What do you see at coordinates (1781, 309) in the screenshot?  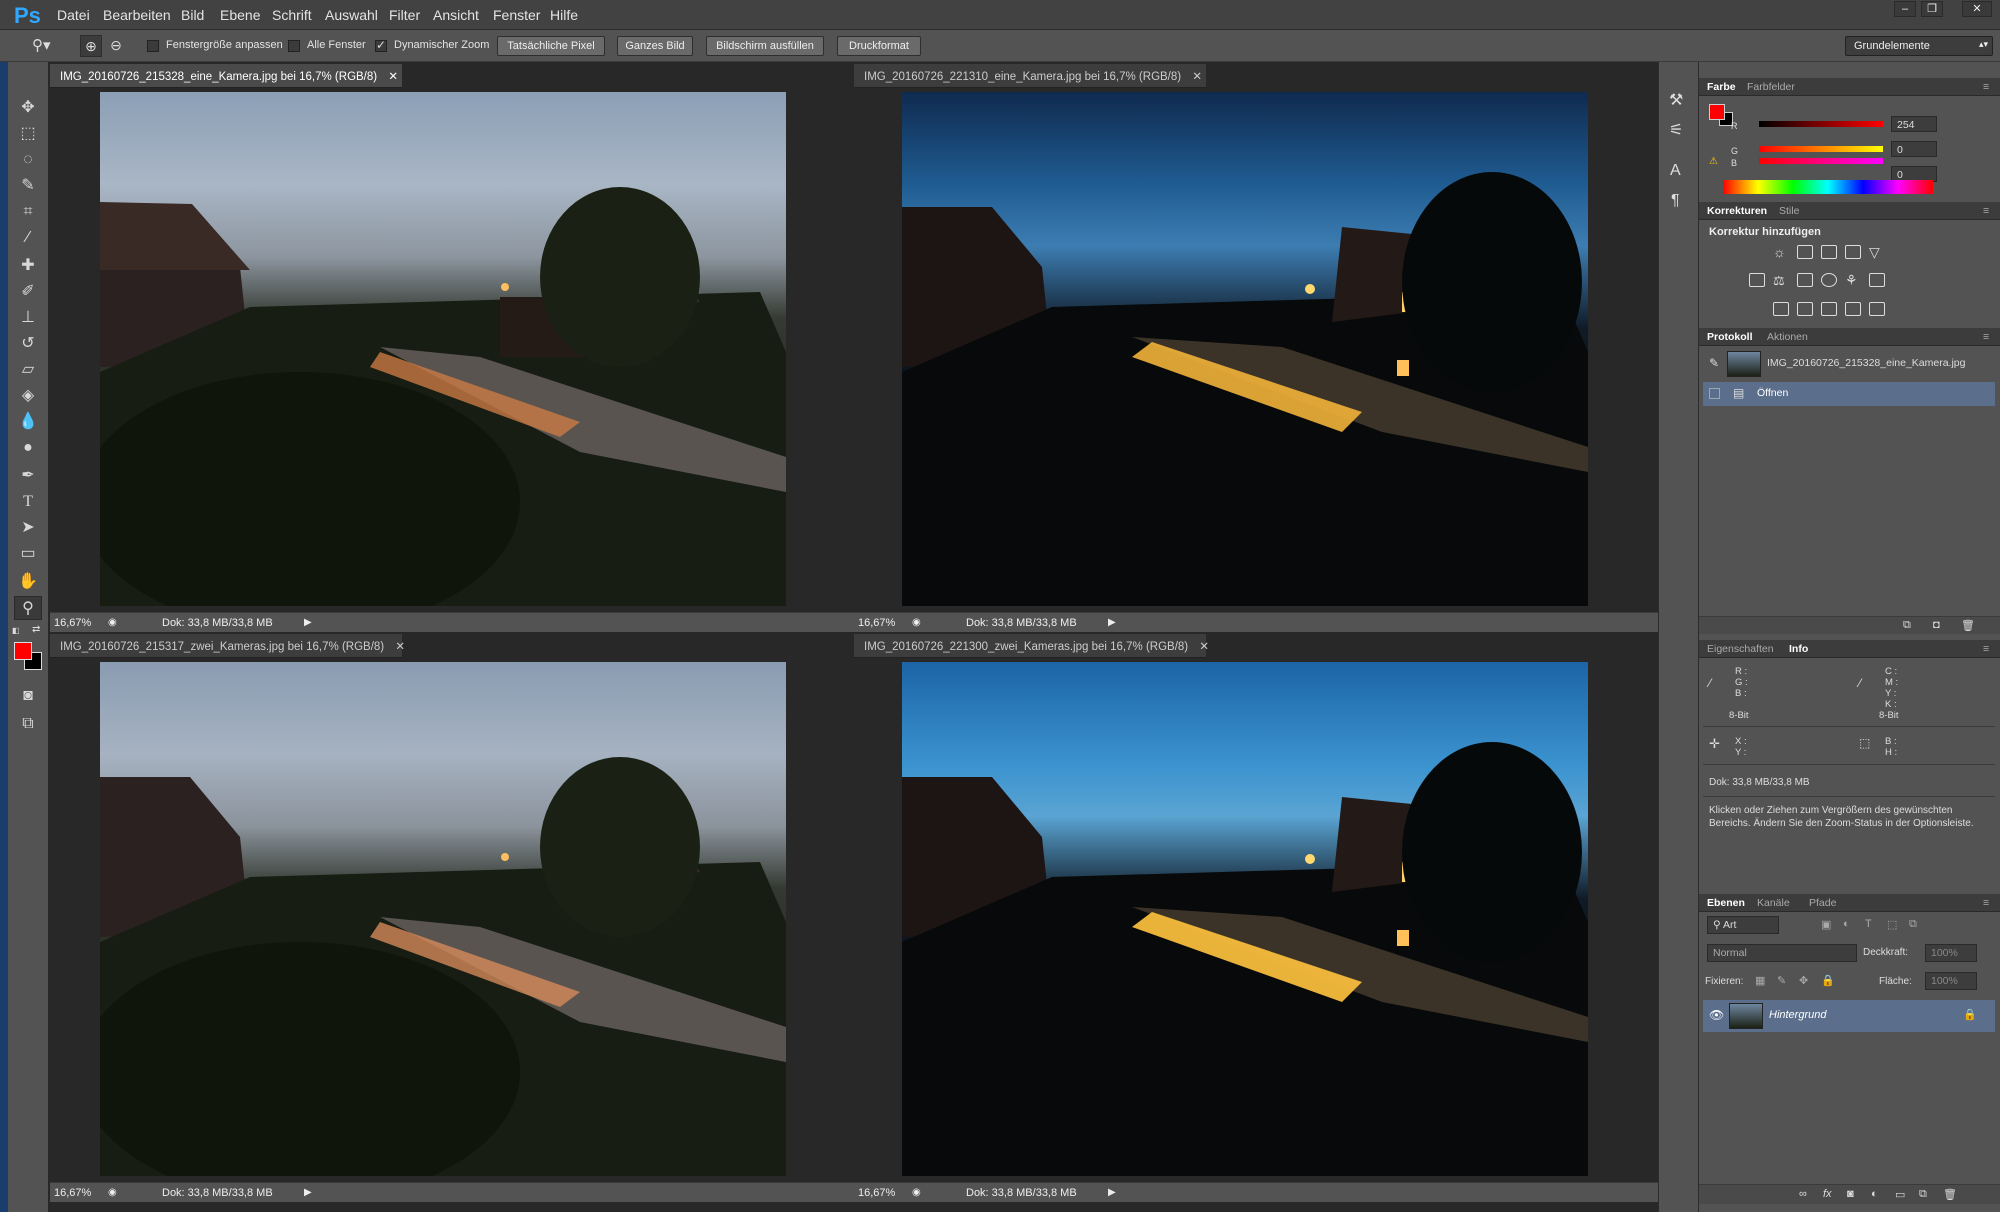 I see `invert-icon` at bounding box center [1781, 309].